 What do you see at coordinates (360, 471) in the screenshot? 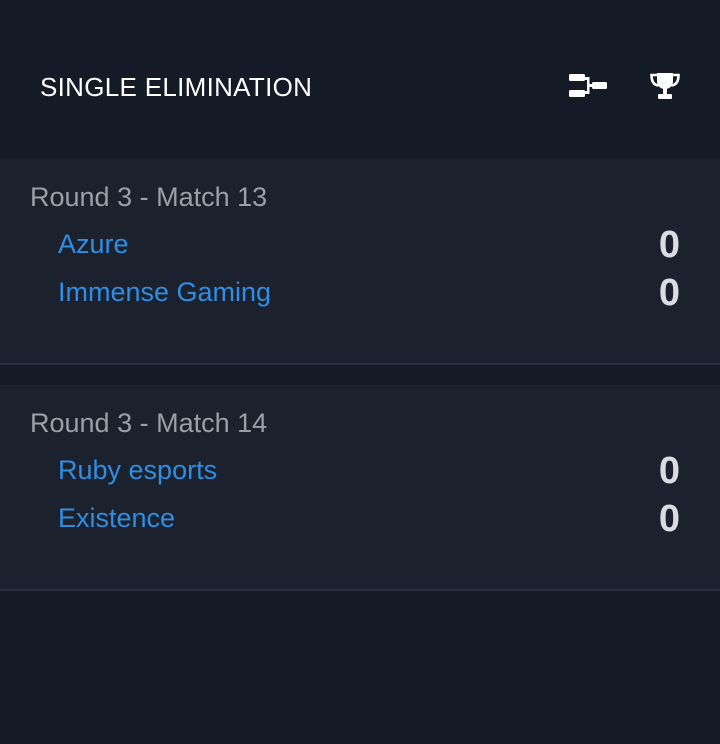
I see `team-row: Ruby esports 0` at bounding box center [360, 471].